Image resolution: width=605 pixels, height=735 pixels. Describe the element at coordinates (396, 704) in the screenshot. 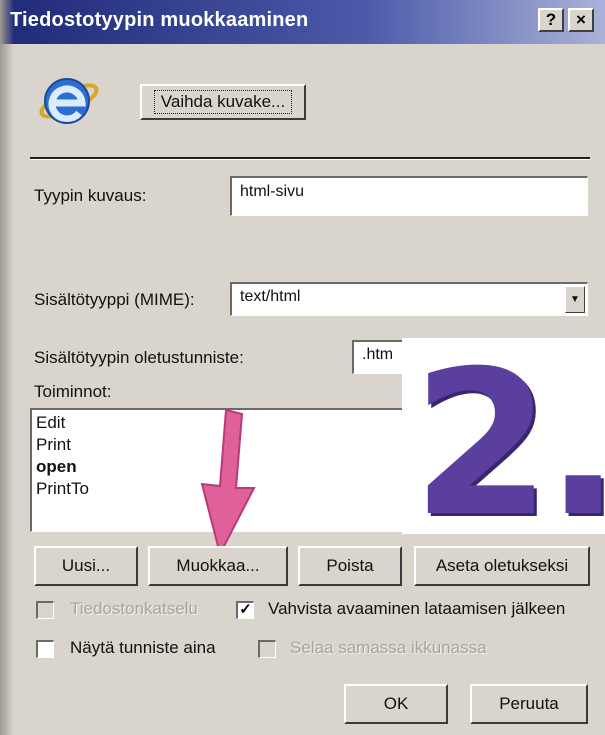

I see `ok-button: OK` at that location.